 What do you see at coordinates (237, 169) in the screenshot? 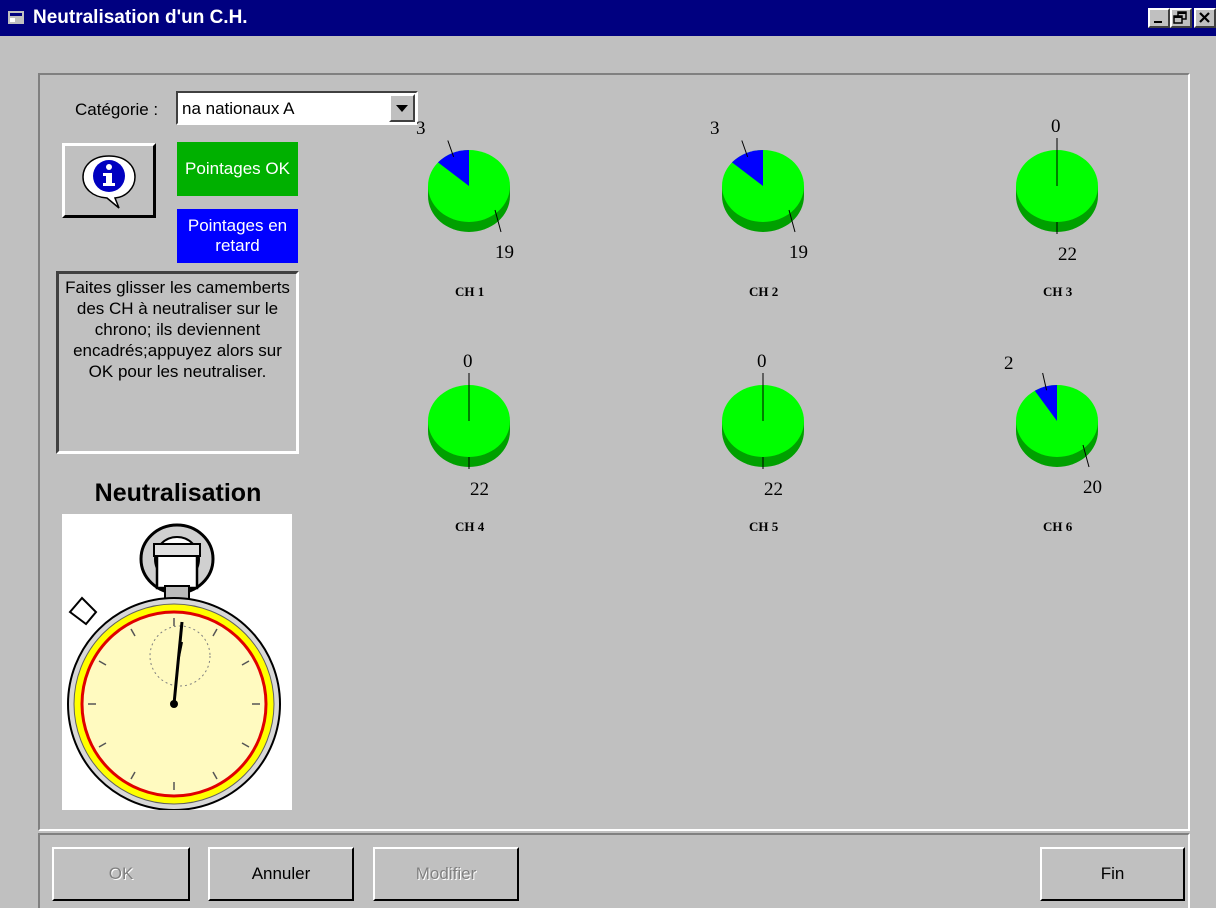
I see `legend-ok: Pointages OK` at bounding box center [237, 169].